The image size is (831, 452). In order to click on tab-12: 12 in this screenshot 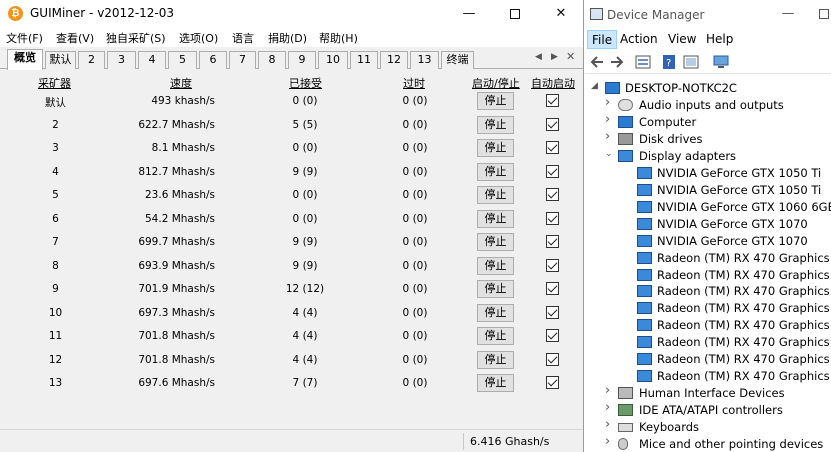, I will do `click(394, 60)`.